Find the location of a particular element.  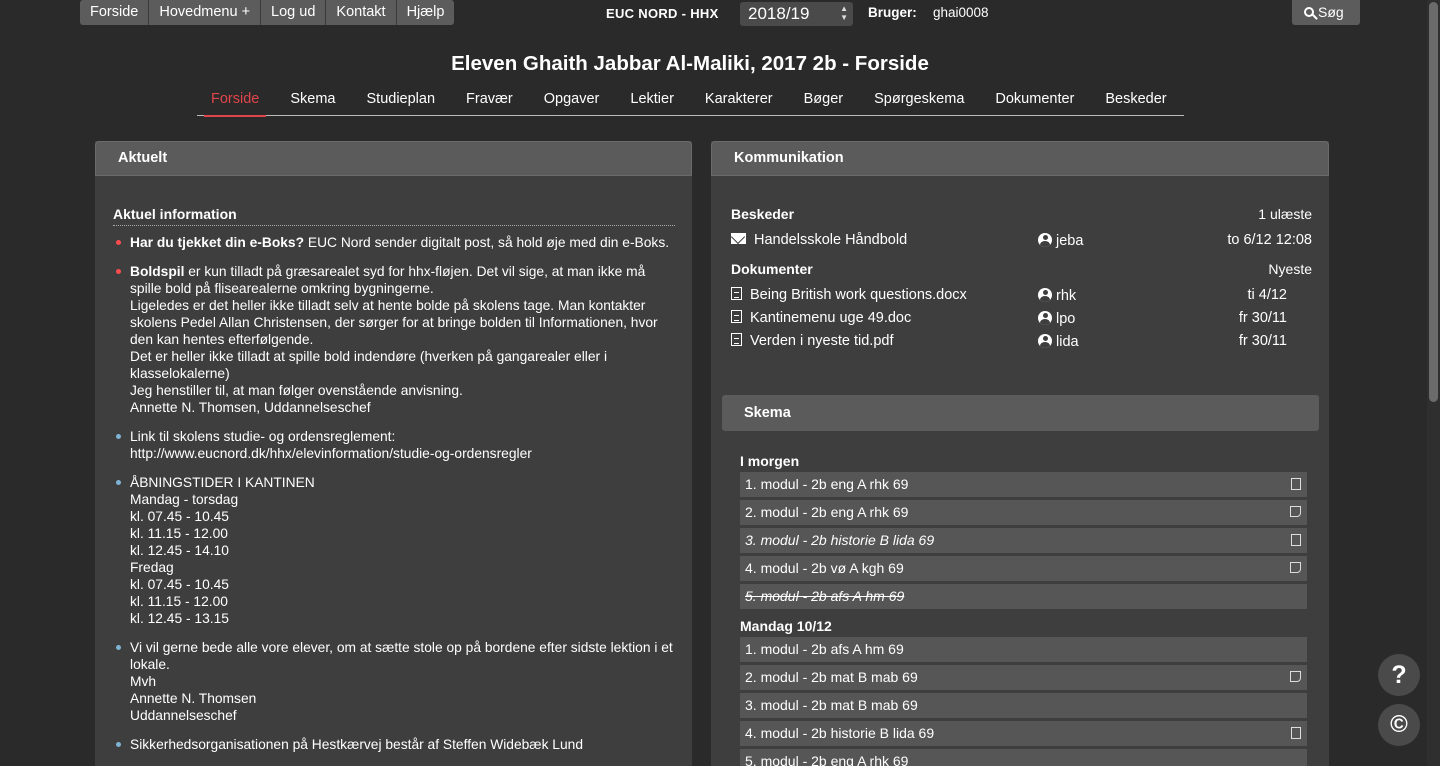

lesson-row: 3. modul - 2b historie B lida 69 is located at coordinates (1023, 540).